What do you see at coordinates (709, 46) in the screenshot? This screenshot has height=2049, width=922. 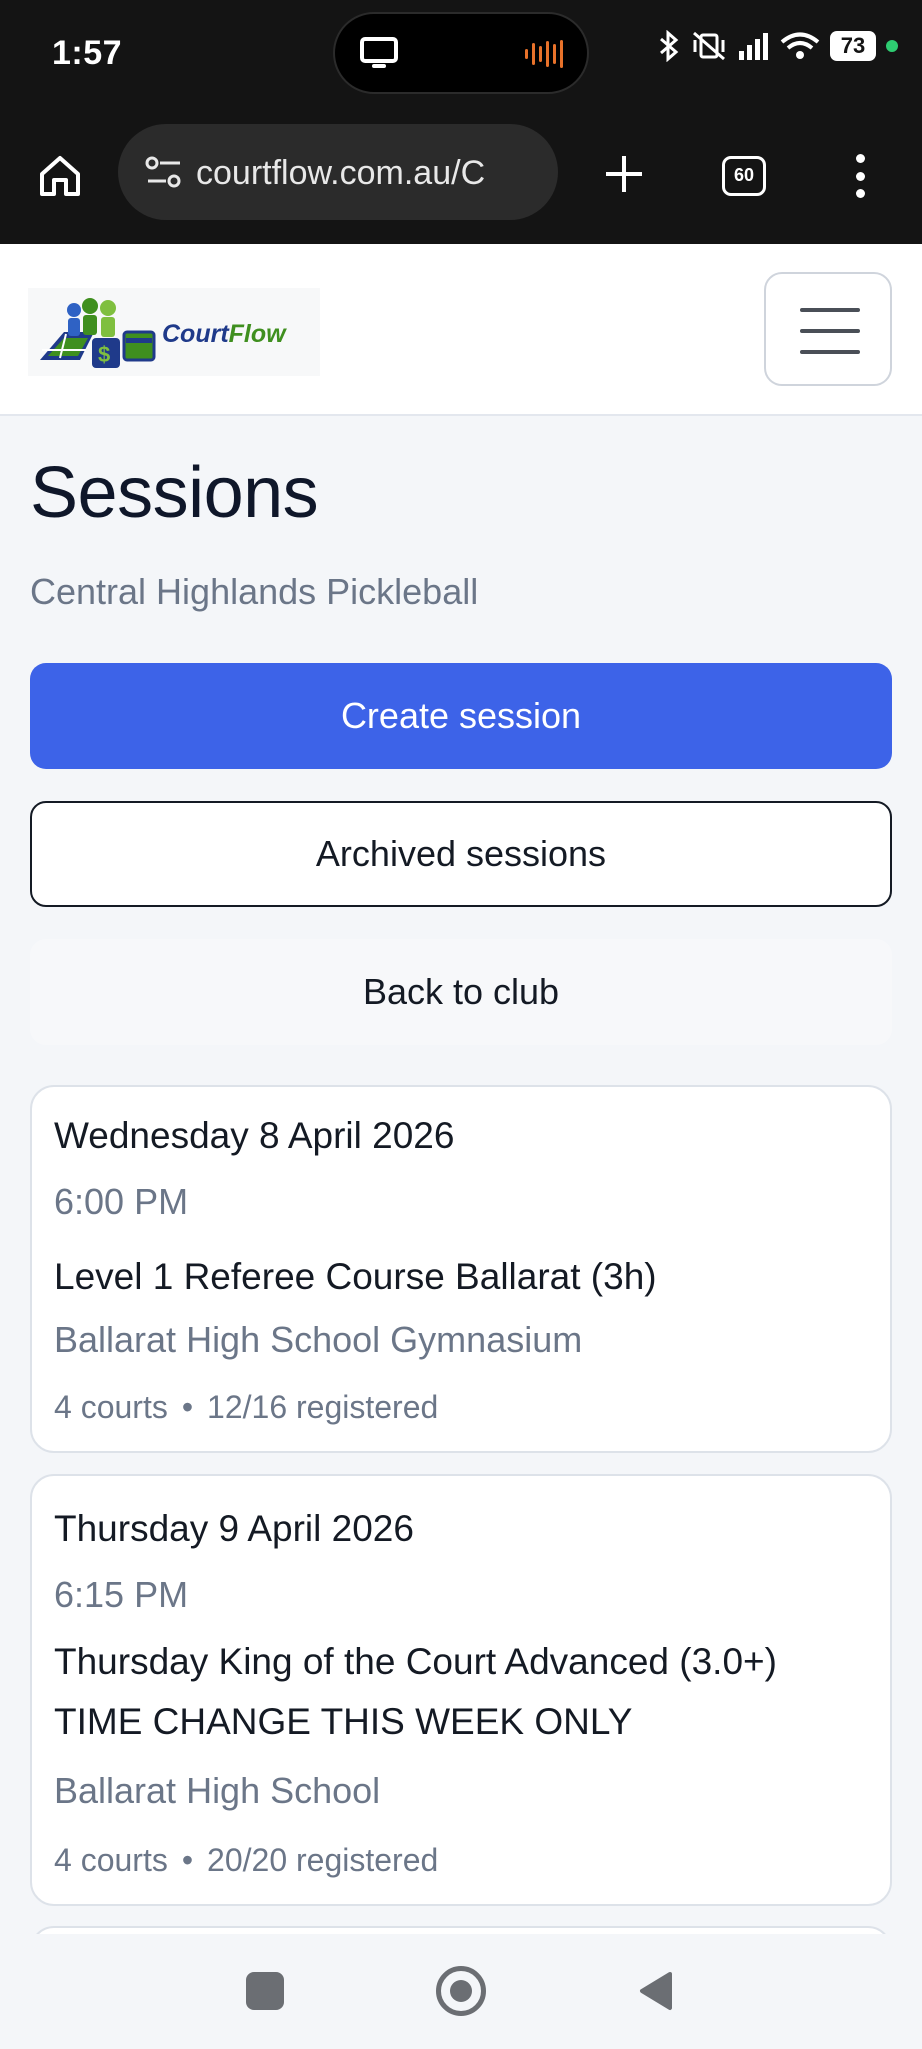 I see `vibrate-off-icon` at bounding box center [709, 46].